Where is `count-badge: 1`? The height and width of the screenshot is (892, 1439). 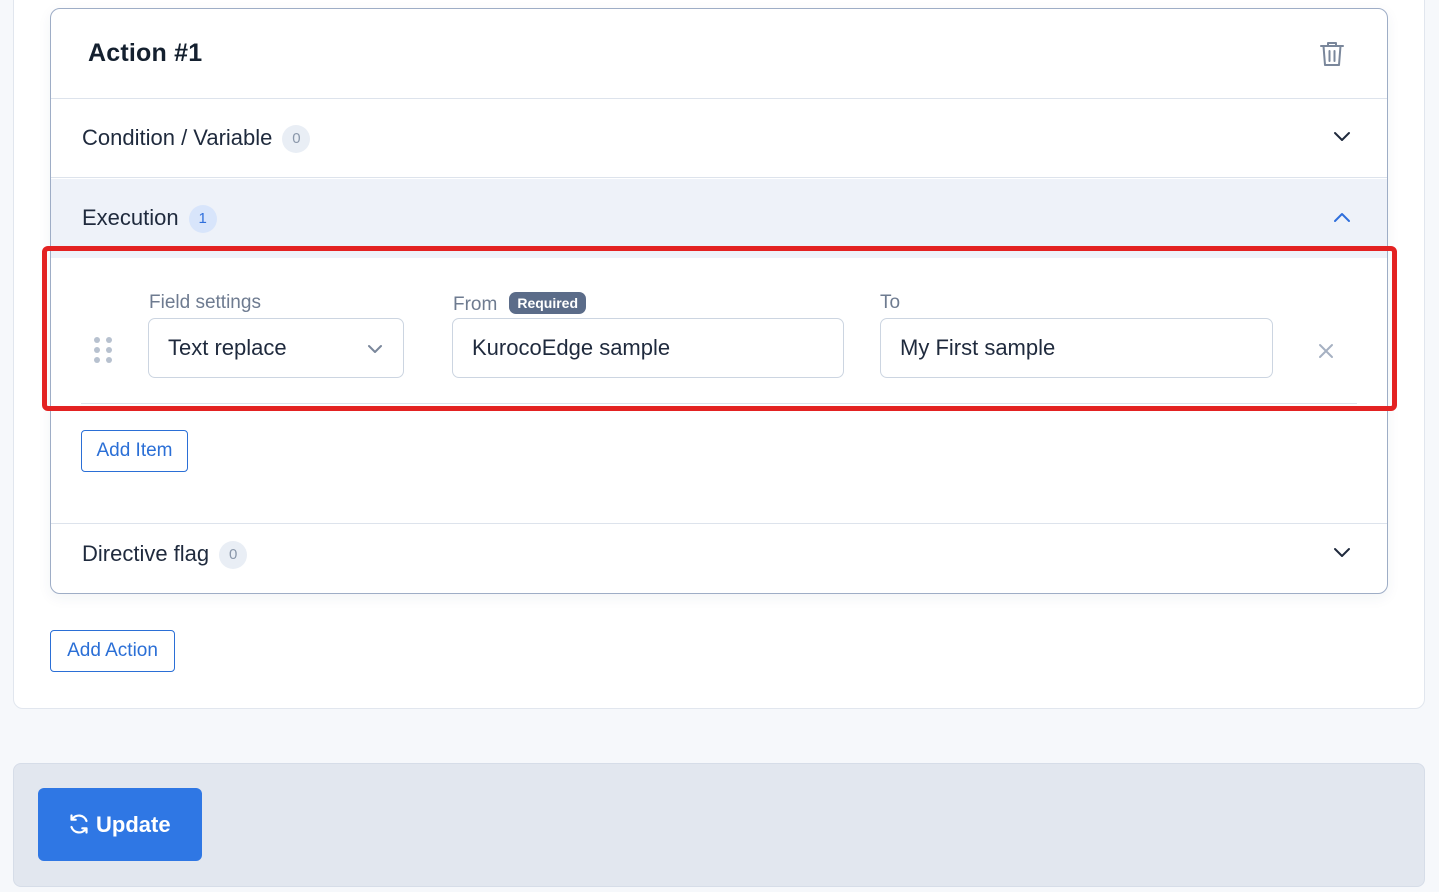 count-badge: 1 is located at coordinates (202, 219).